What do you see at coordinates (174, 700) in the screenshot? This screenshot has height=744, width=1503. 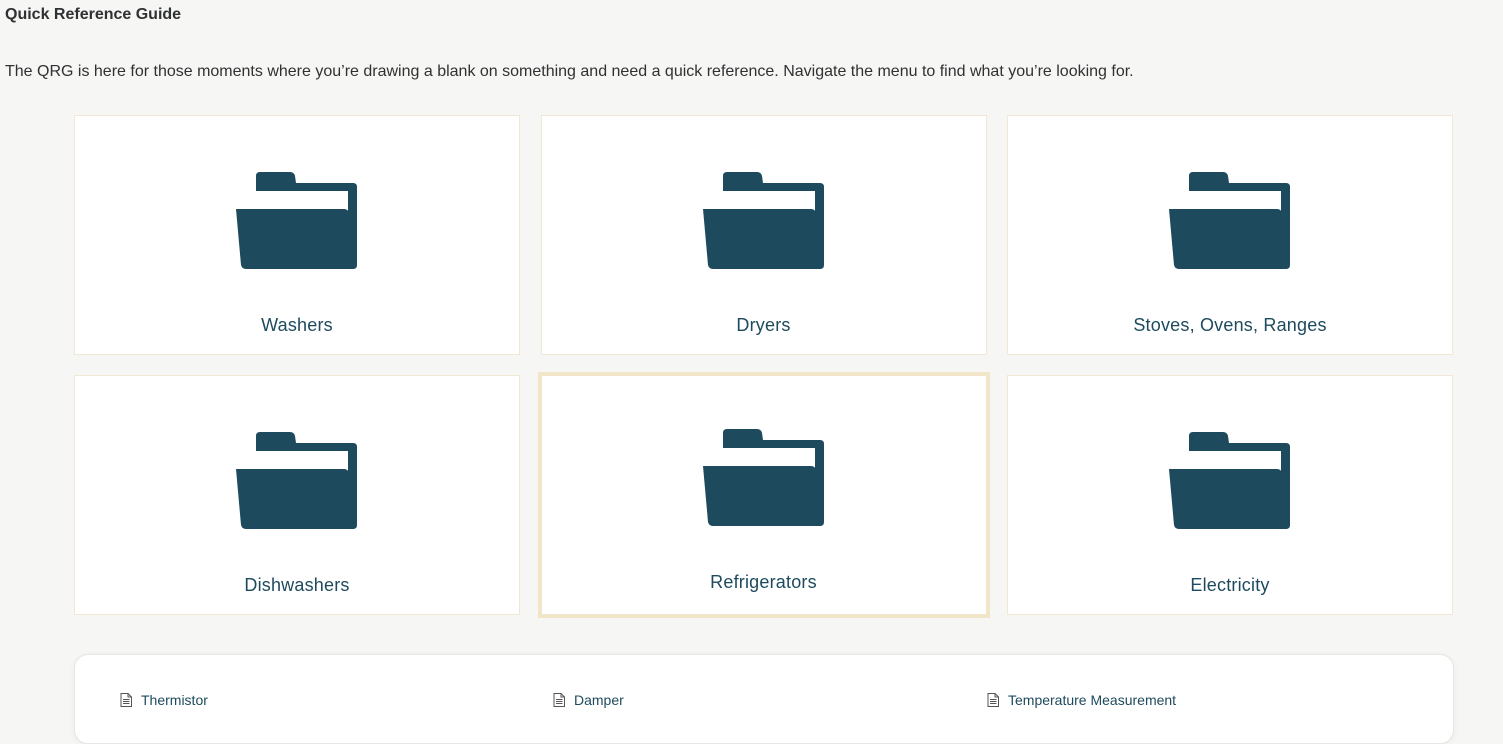 I see `subitem-label: Thermistor` at bounding box center [174, 700].